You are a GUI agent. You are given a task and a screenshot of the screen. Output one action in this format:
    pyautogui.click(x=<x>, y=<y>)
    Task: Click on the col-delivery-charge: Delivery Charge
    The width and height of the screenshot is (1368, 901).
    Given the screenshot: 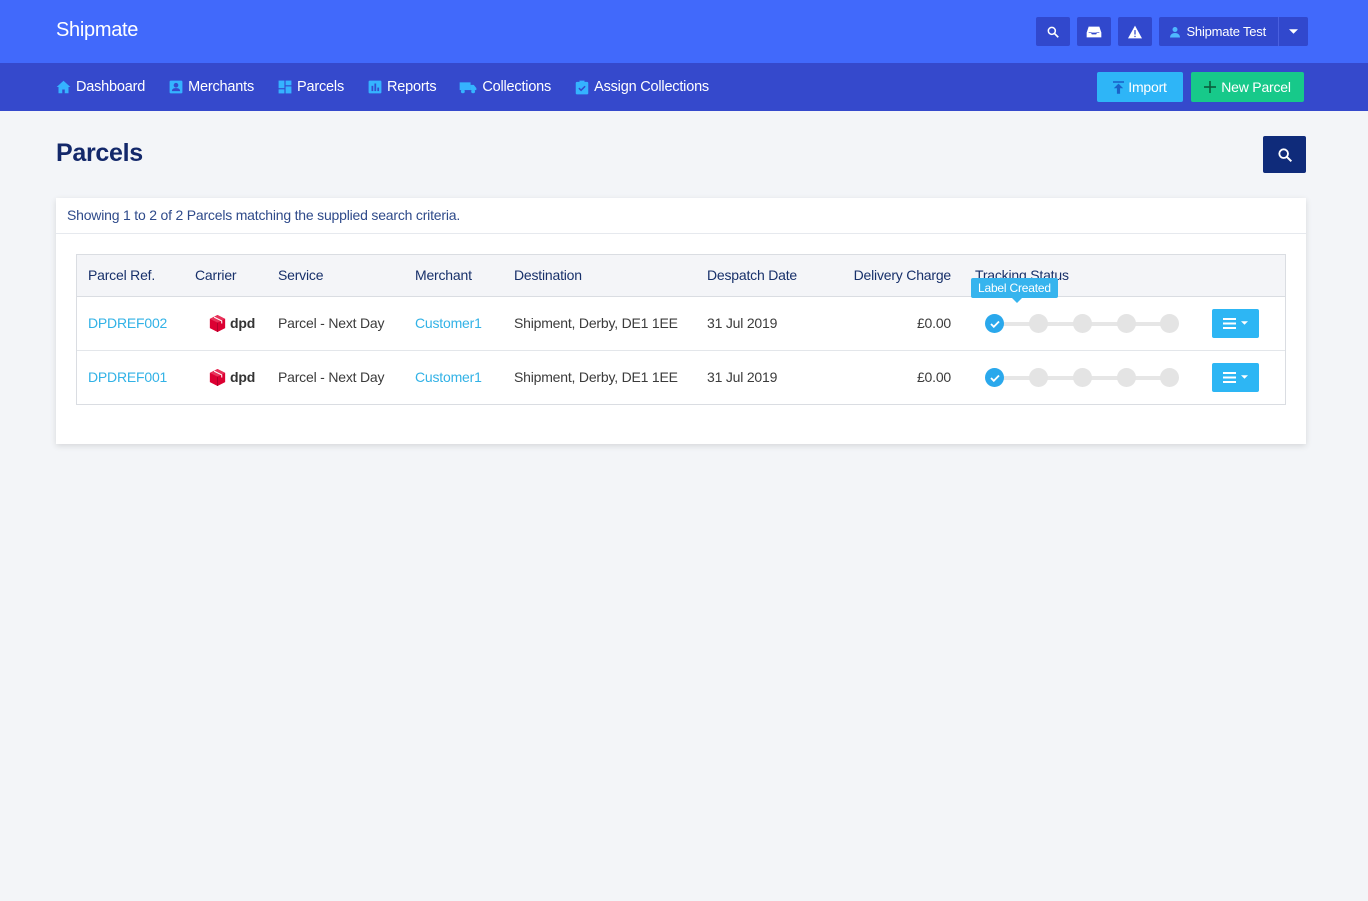 What is the action you would take?
    pyautogui.click(x=882, y=276)
    